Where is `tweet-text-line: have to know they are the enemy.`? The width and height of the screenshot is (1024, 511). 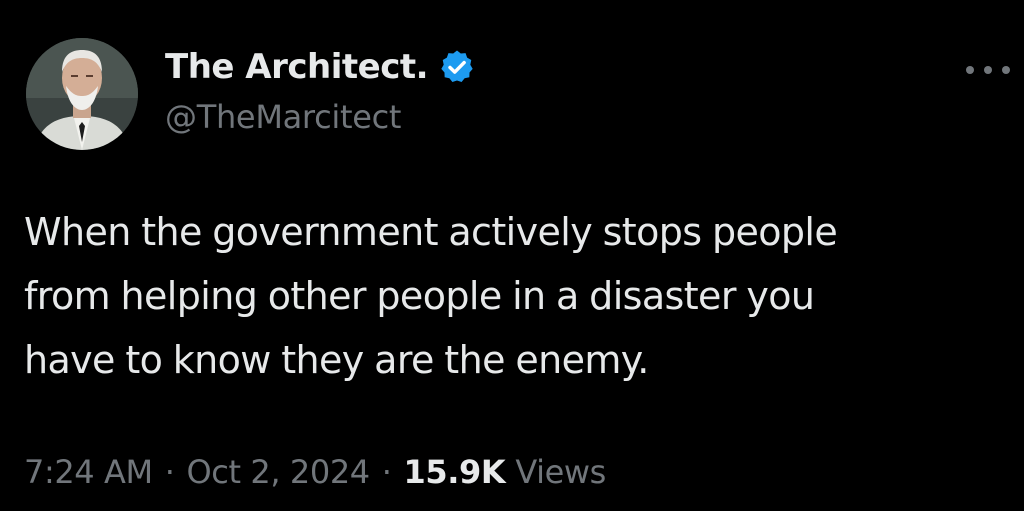
tweet-text-line: have to know they are the enemy. is located at coordinates (336, 360).